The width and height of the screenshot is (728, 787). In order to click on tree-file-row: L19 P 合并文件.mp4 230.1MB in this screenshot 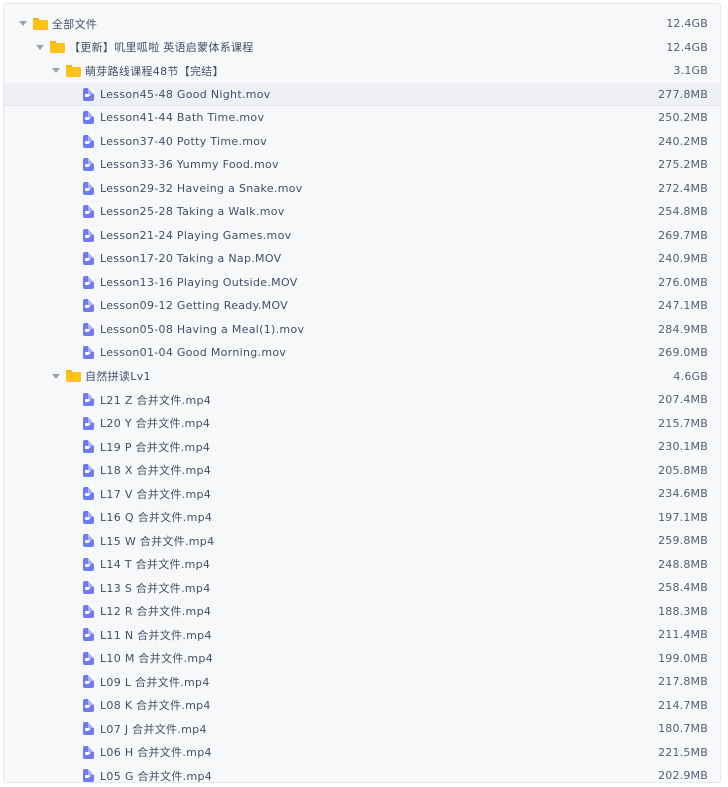, I will do `click(362, 447)`.